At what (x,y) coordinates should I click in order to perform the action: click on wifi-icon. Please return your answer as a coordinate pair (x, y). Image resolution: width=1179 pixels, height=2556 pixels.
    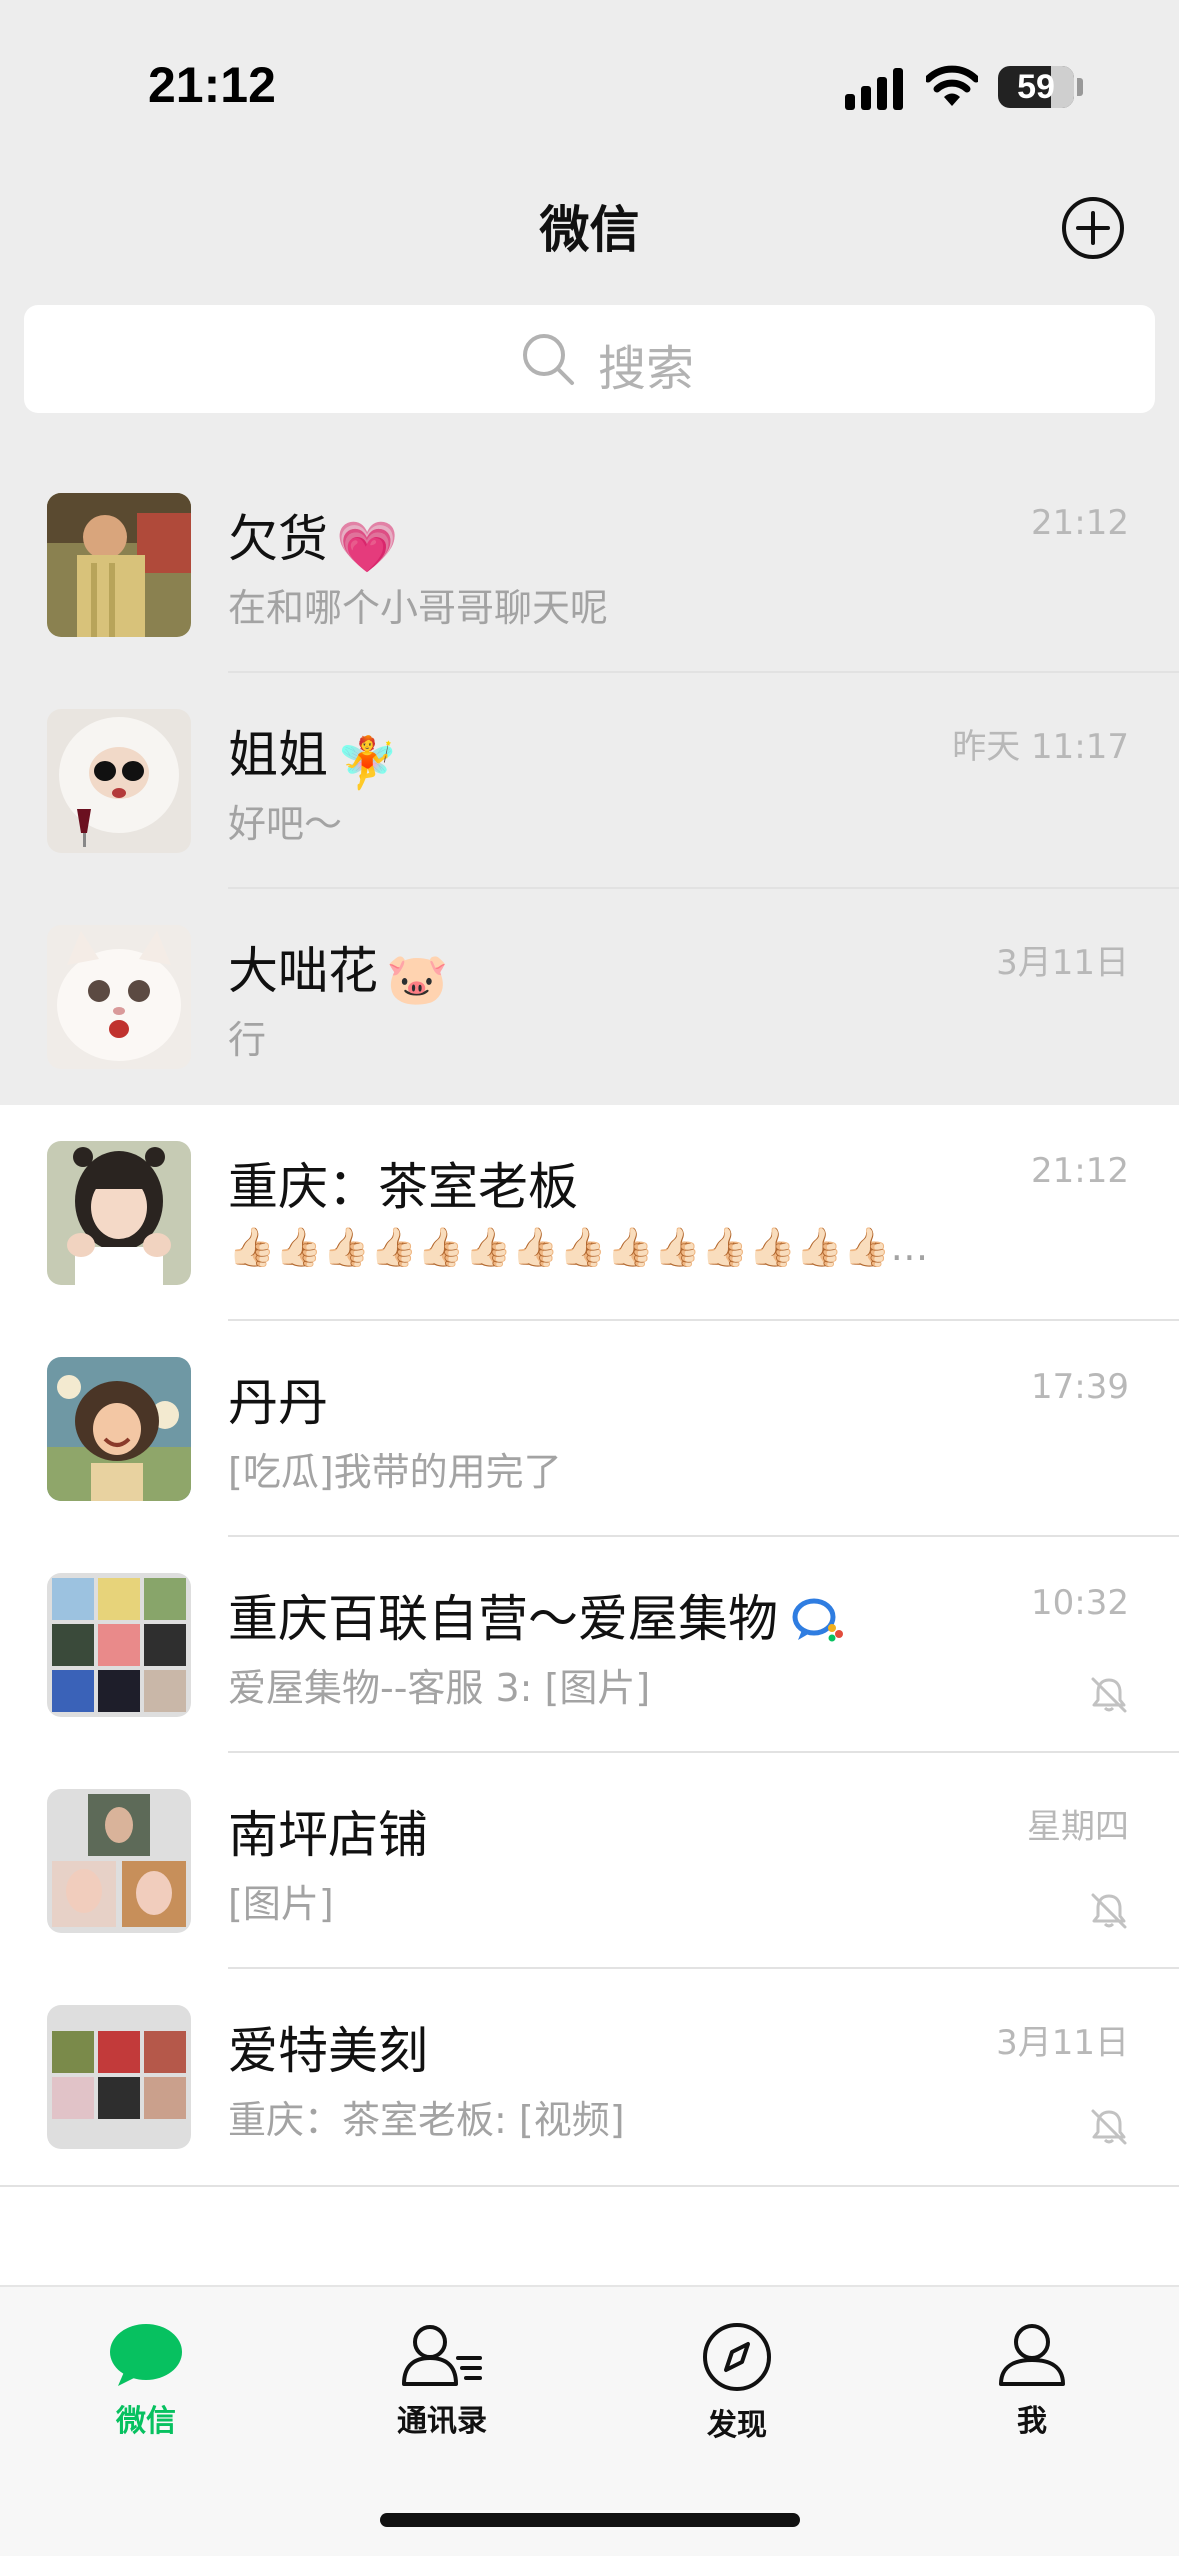
    Looking at the image, I should click on (952, 85).